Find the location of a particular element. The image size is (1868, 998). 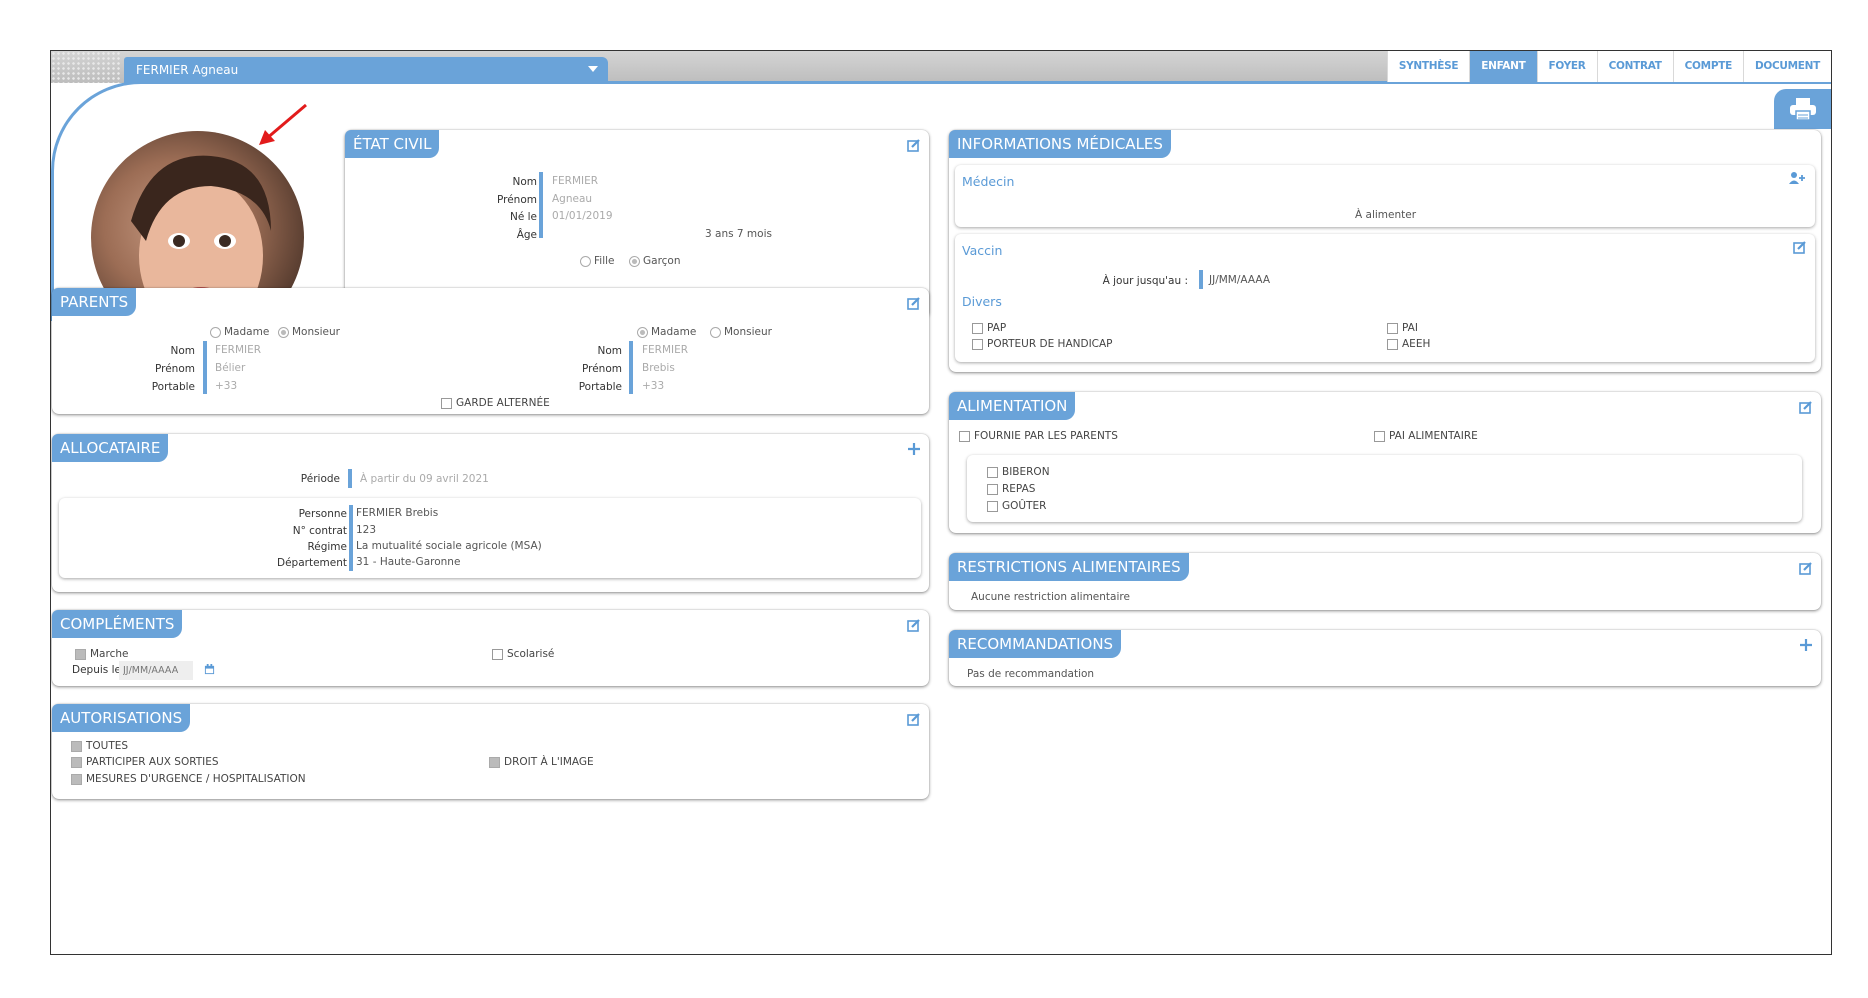

sorties-checkbox: PARTICIPER AUX SORTIES is located at coordinates (145, 762).